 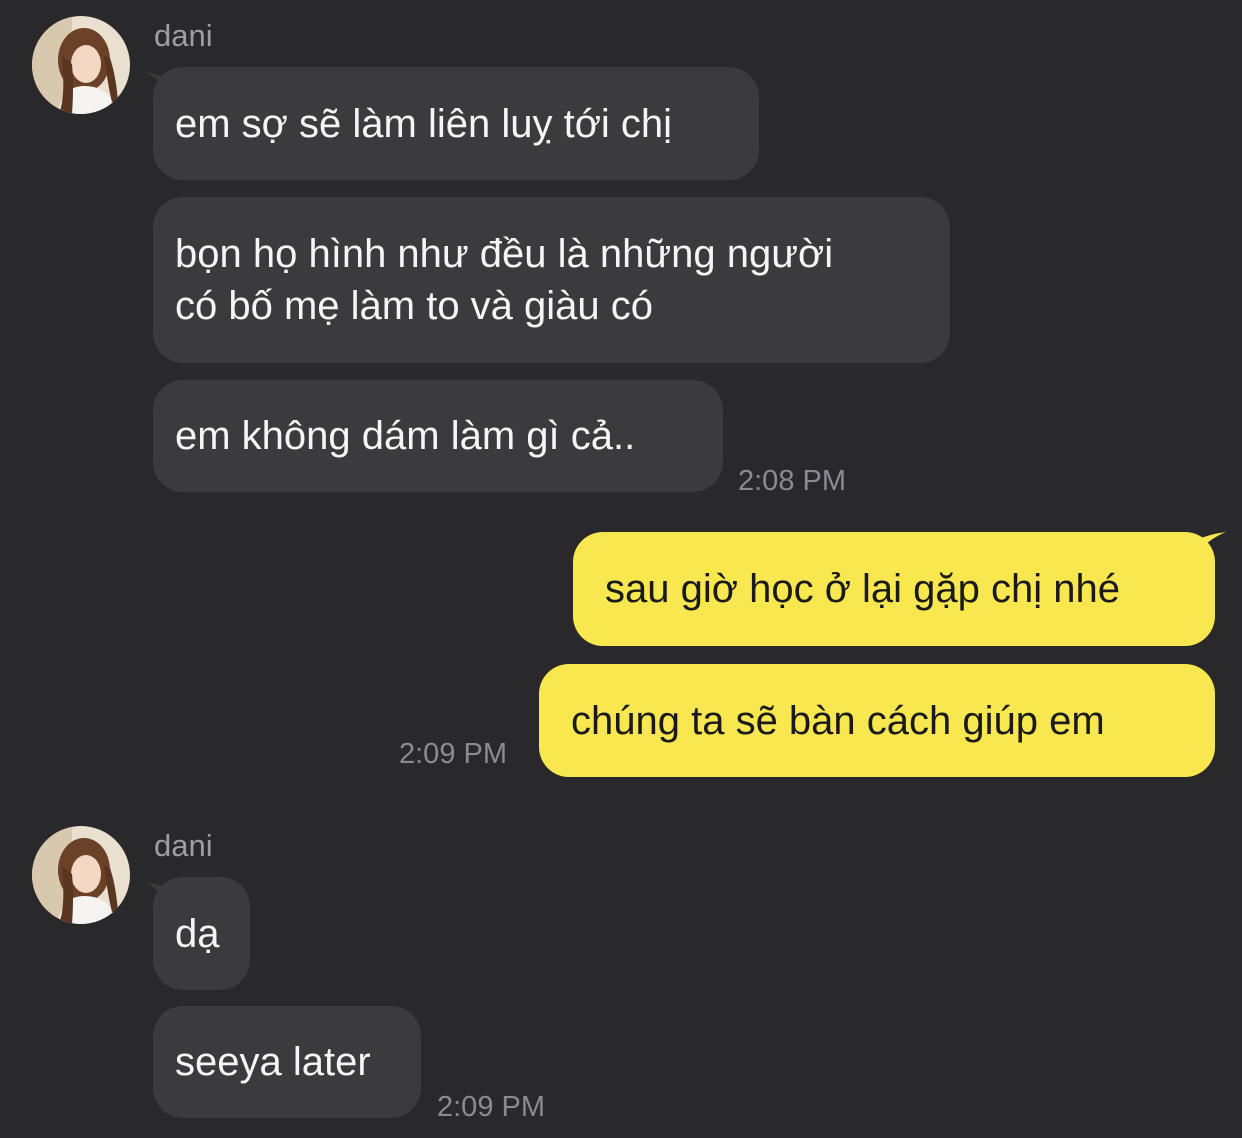 What do you see at coordinates (792, 481) in the screenshot?
I see `message-timestamp: 2:08 PM` at bounding box center [792, 481].